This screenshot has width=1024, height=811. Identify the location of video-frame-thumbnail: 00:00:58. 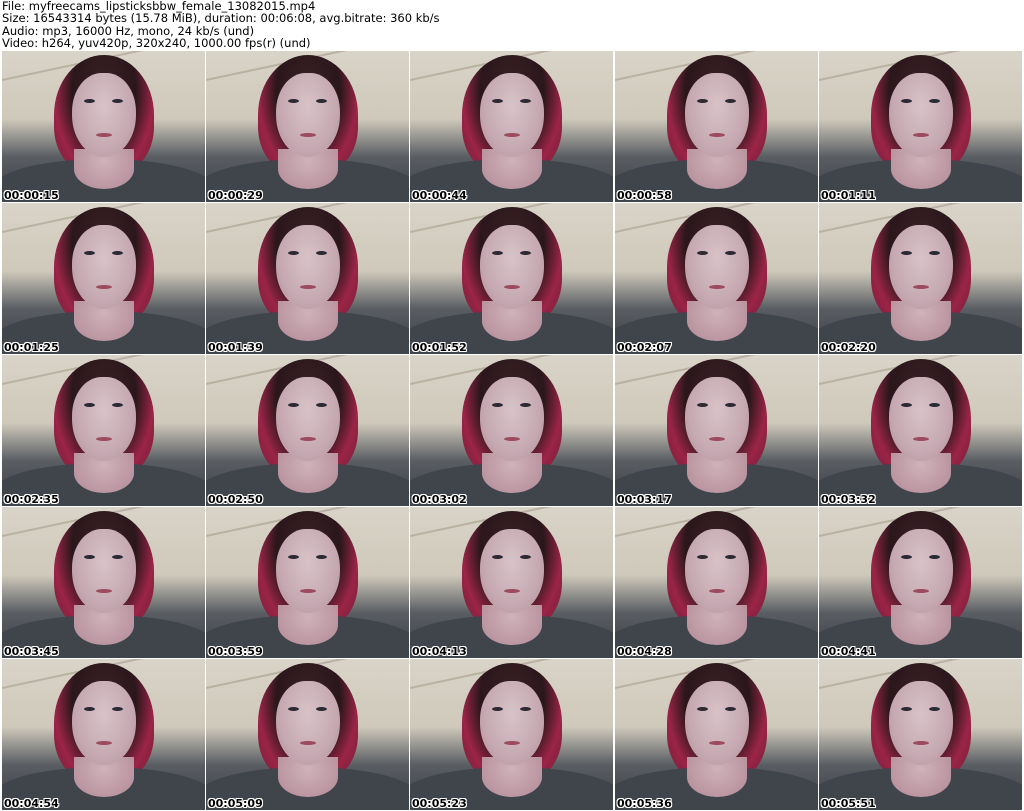
(716, 126).